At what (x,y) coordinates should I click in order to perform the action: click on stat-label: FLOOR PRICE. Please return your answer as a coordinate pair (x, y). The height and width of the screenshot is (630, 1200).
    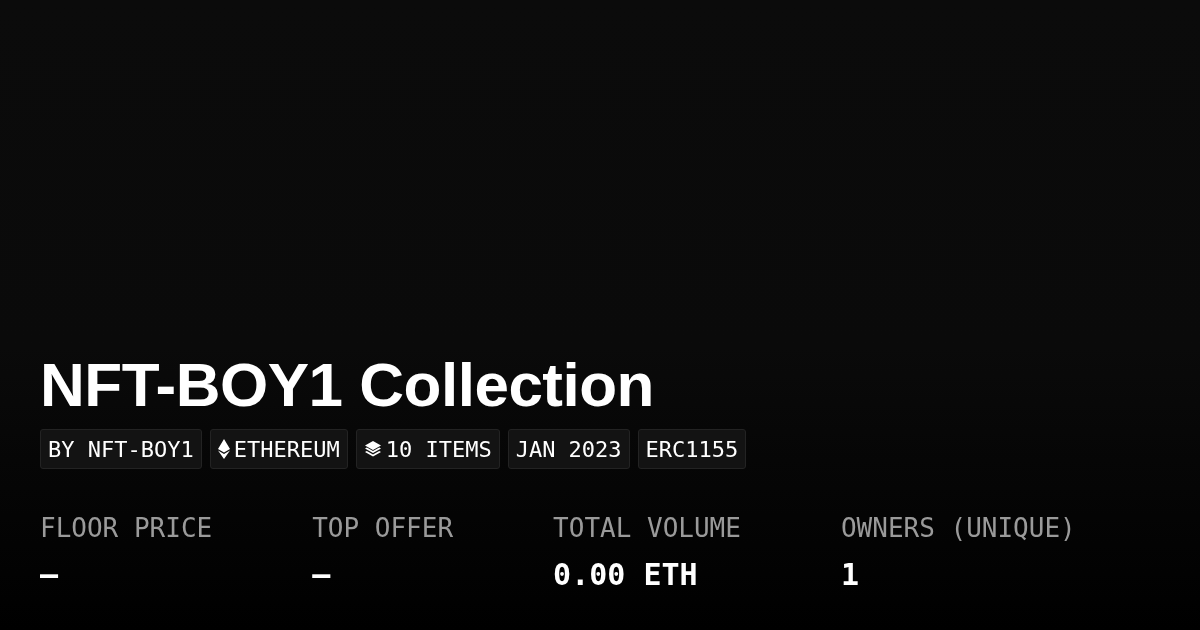
    Looking at the image, I should click on (126, 528).